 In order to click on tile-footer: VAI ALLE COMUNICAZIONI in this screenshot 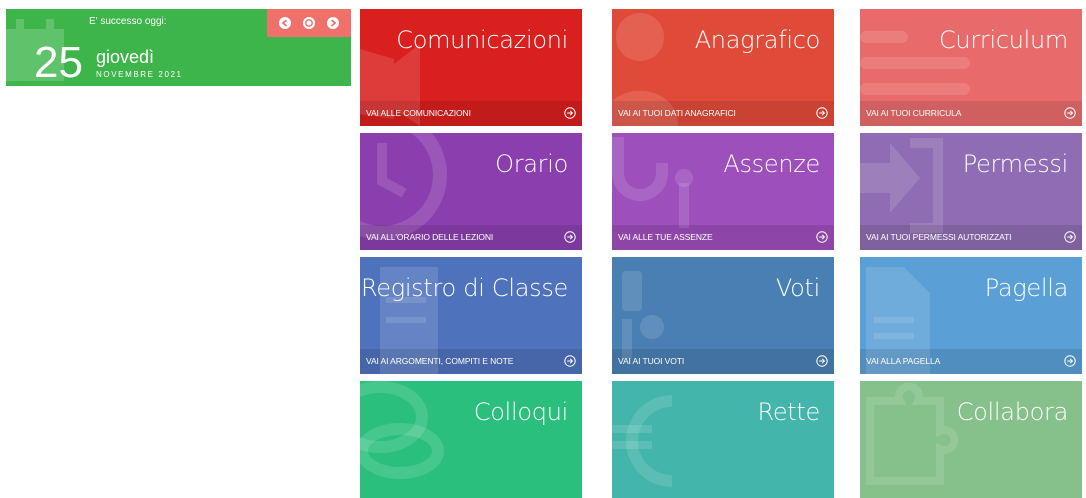, I will do `click(471, 113)`.